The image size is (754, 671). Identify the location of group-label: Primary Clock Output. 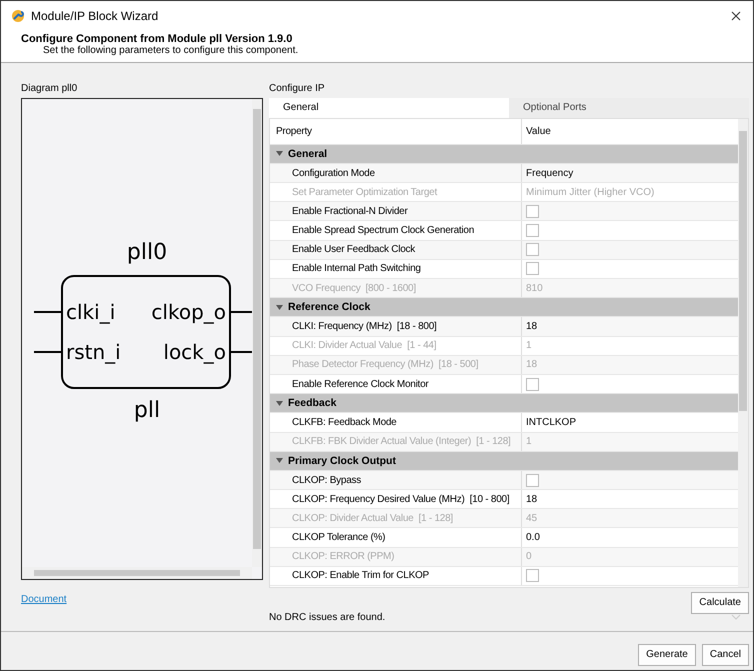
(342, 460).